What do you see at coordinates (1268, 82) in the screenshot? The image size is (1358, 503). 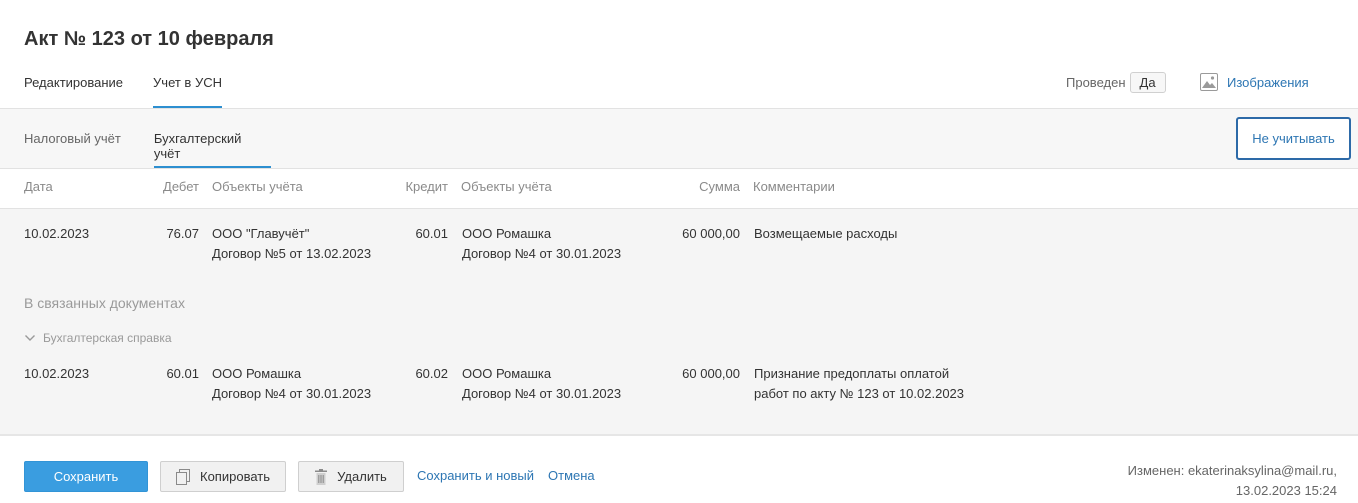 I see `images-link-label: Изображения` at bounding box center [1268, 82].